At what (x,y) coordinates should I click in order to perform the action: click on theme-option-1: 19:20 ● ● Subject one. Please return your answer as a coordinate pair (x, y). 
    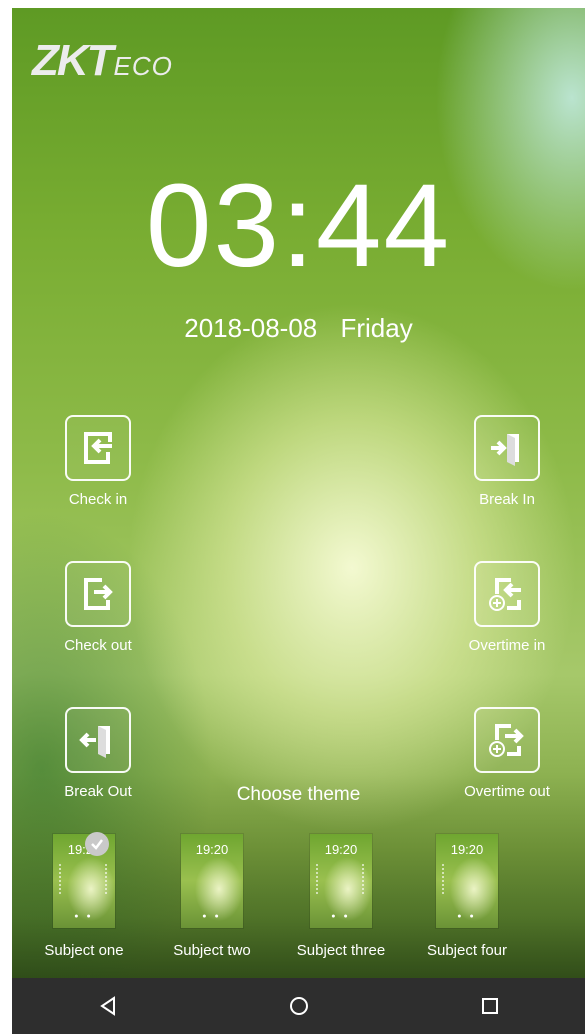
    Looking at the image, I should click on (84, 895).